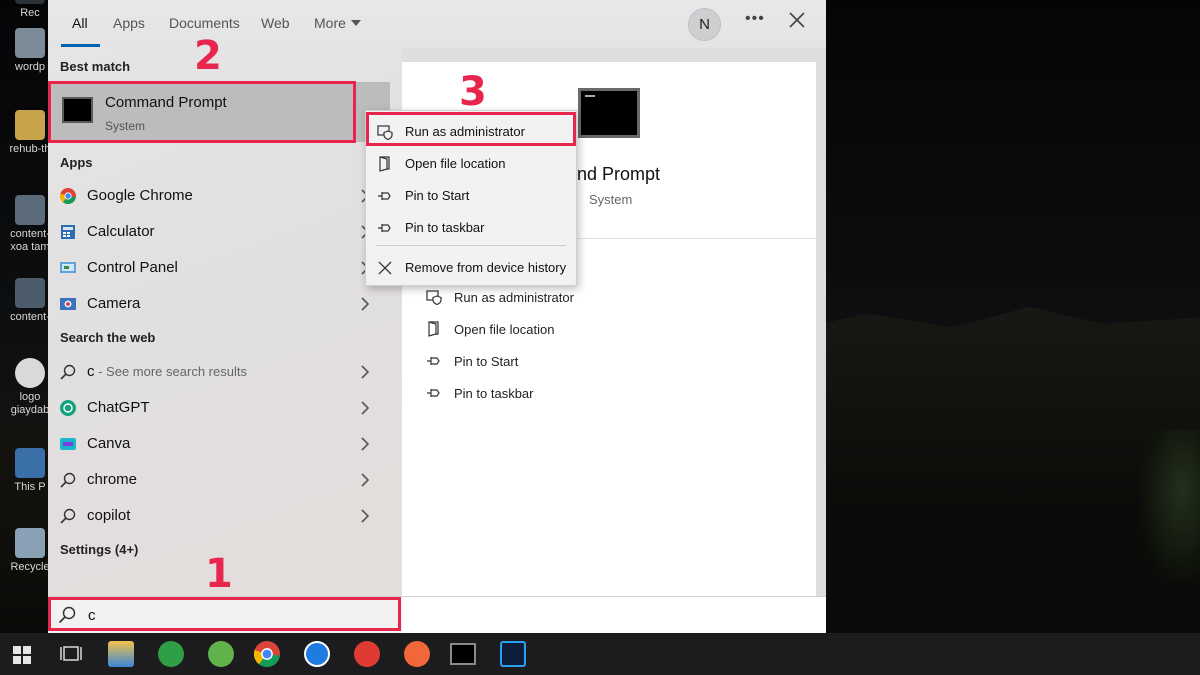 The image size is (1200, 675). Describe the element at coordinates (202, 112) in the screenshot. I see `highlight-best-match` at that location.